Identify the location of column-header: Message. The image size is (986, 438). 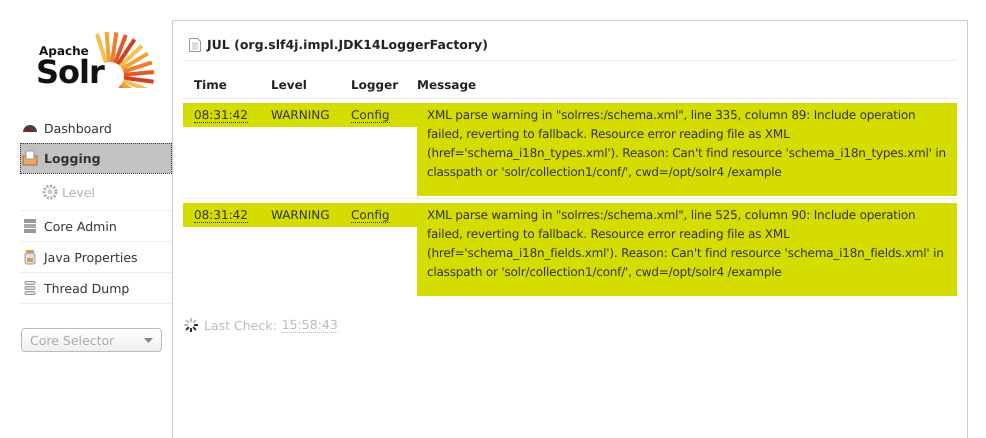
(687, 85).